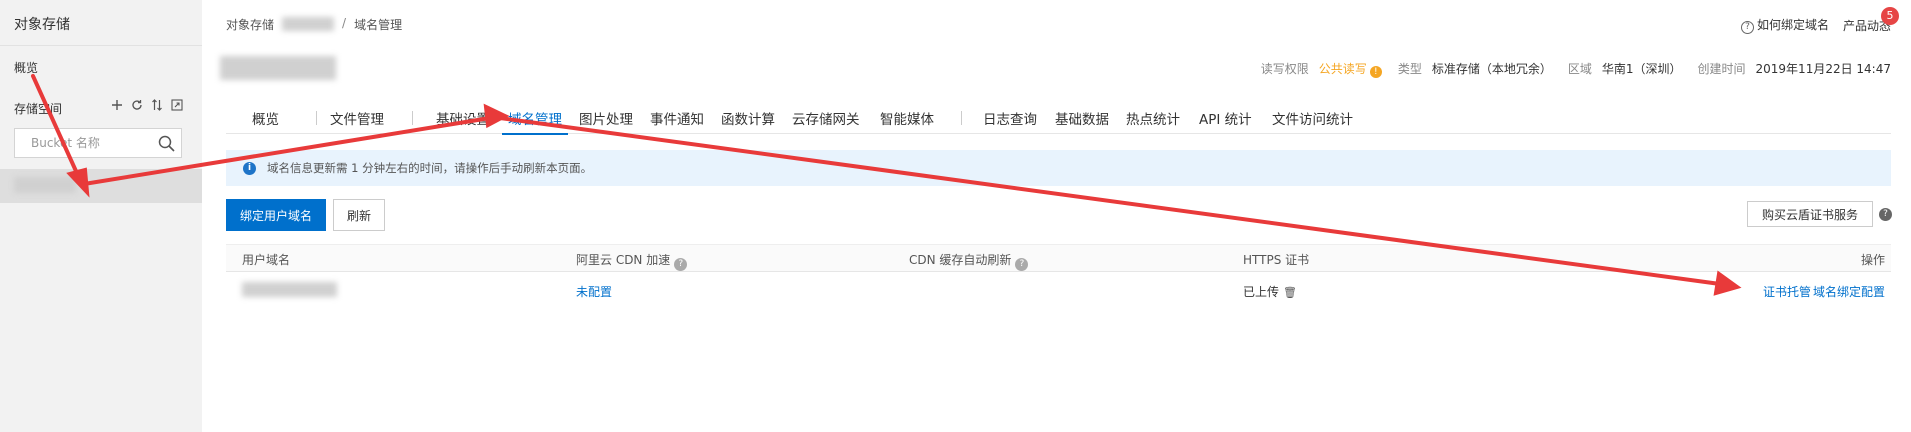  What do you see at coordinates (156, 105) in the screenshot?
I see `sort-icon` at bounding box center [156, 105].